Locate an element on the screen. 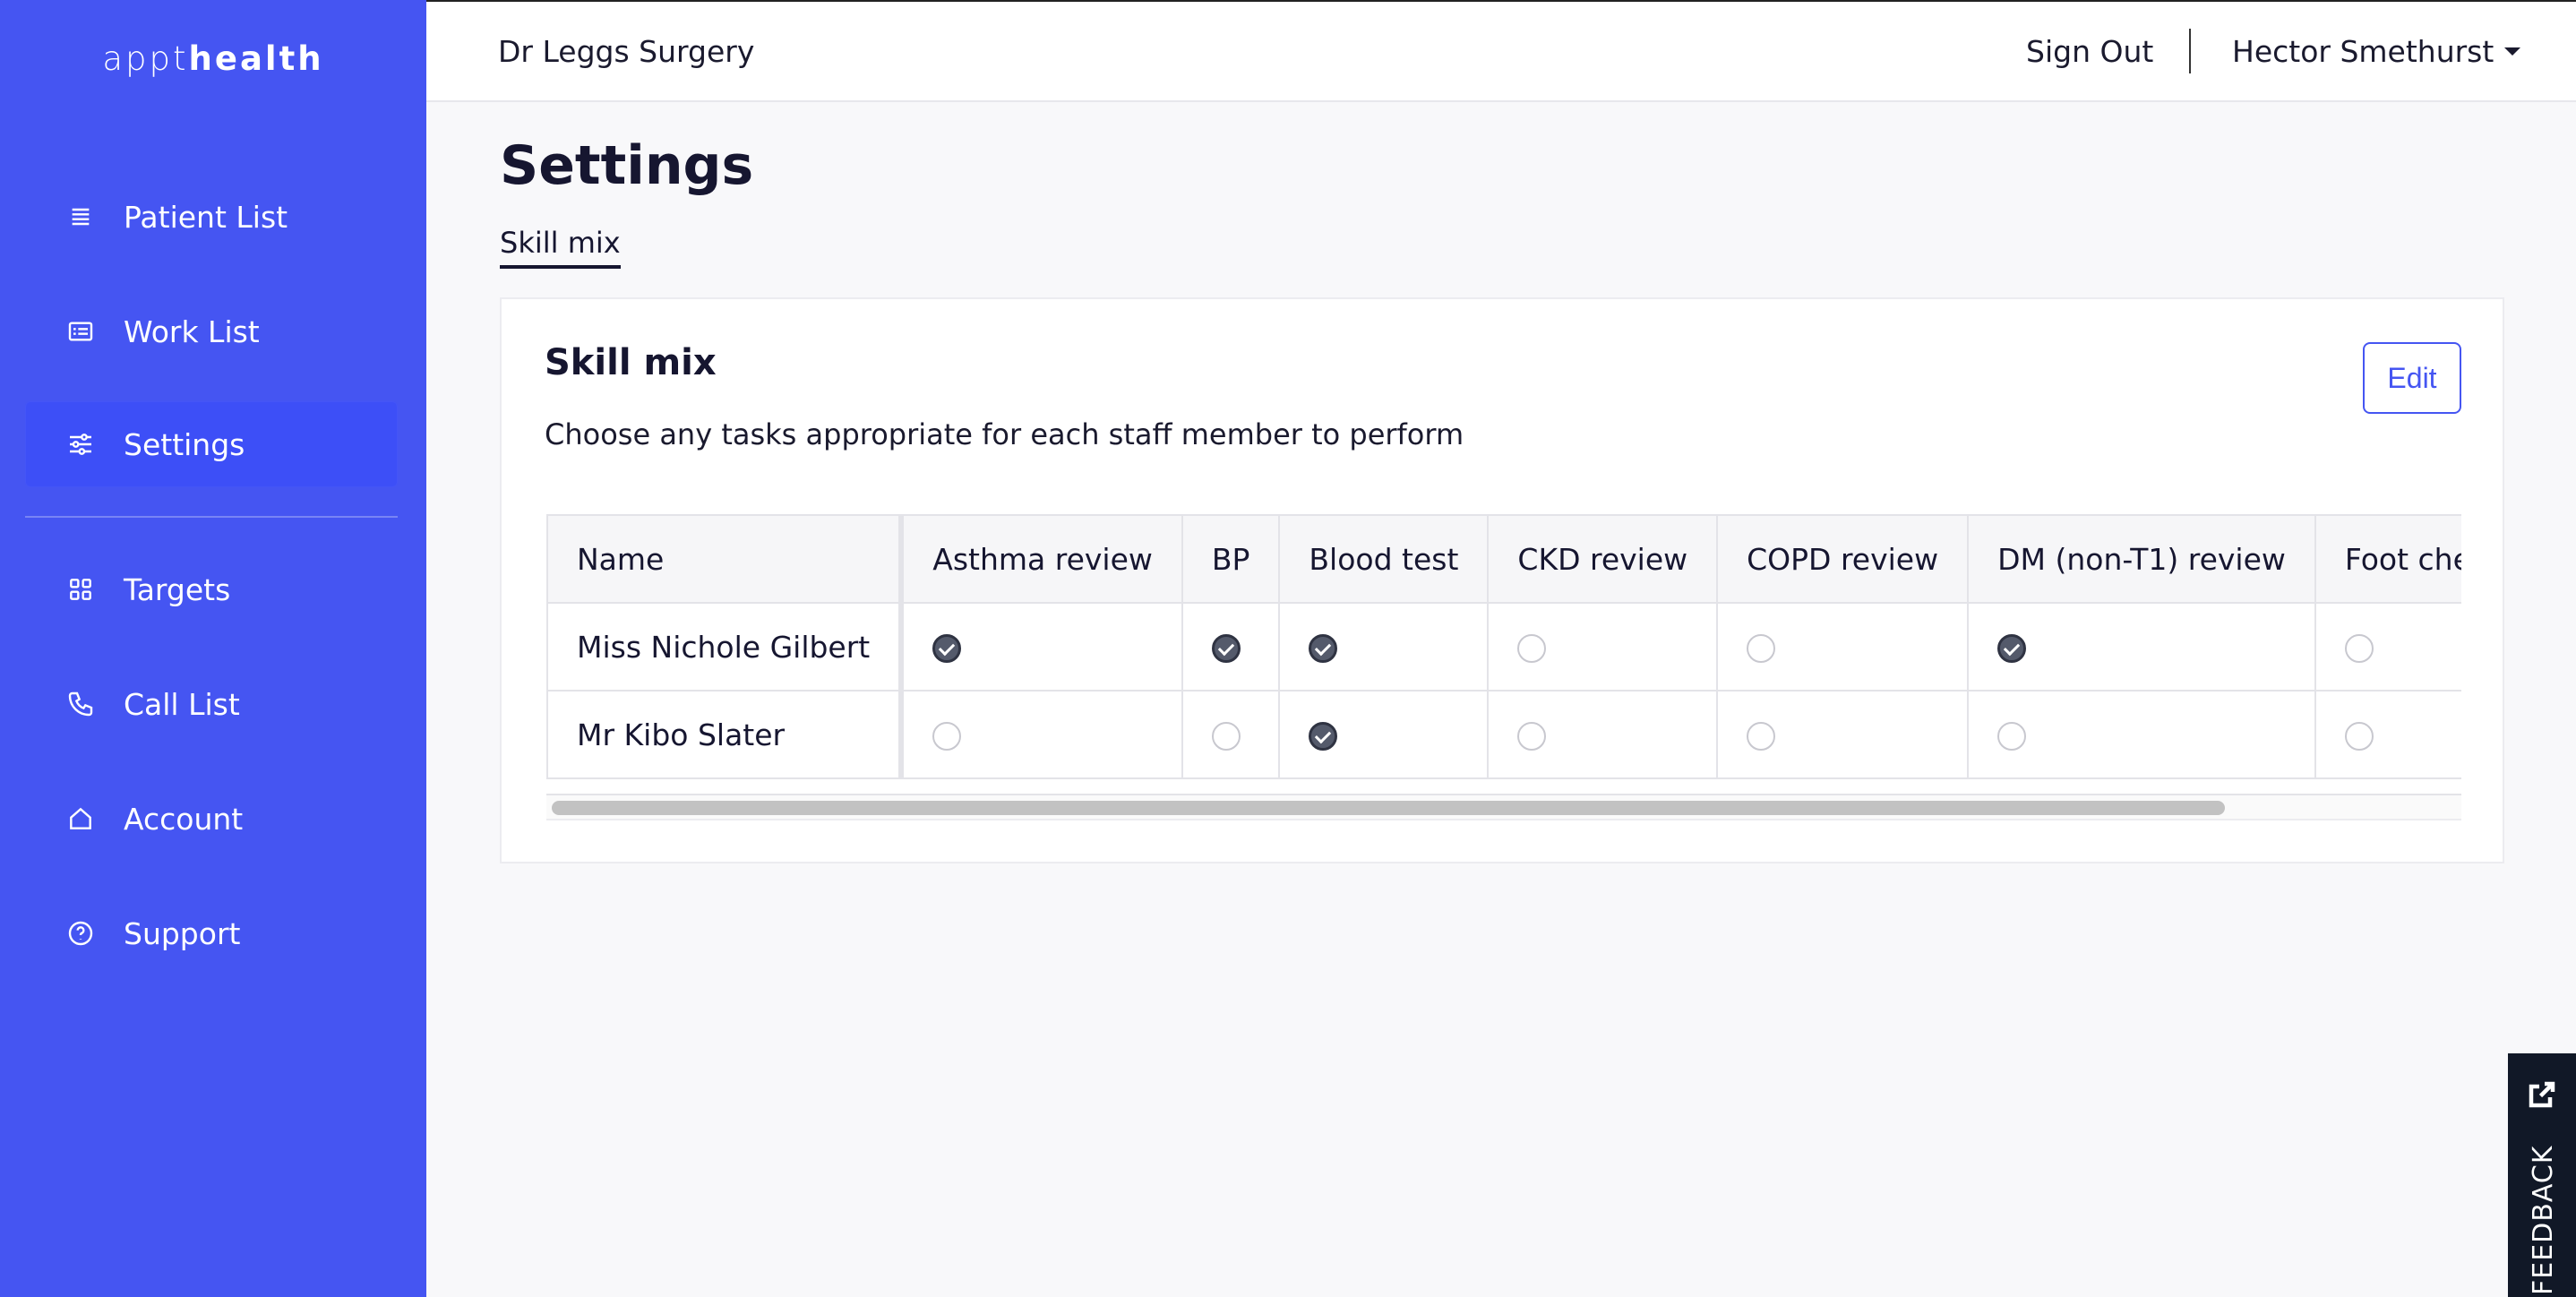 This screenshot has height=1297, width=2576. sidebar-item-account: Account is located at coordinates (211, 819).